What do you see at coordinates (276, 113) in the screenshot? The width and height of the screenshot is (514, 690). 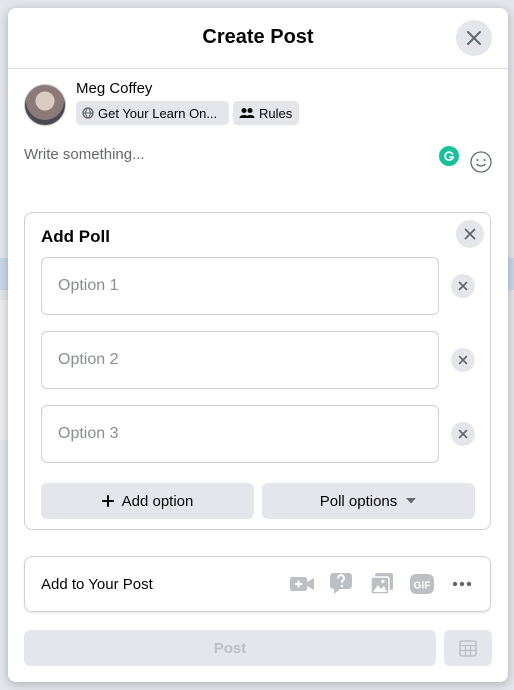 I see `rules-chip-label: Rules` at bounding box center [276, 113].